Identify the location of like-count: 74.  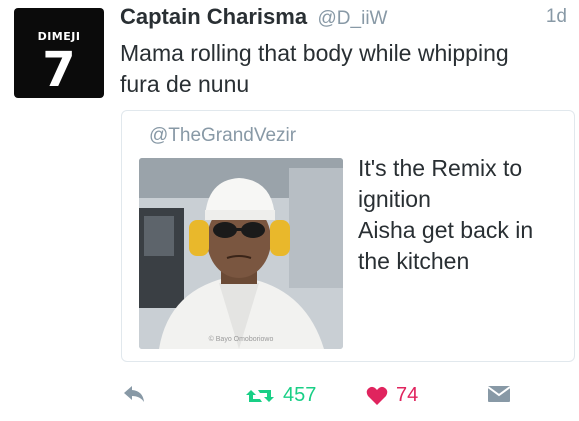
(407, 395).